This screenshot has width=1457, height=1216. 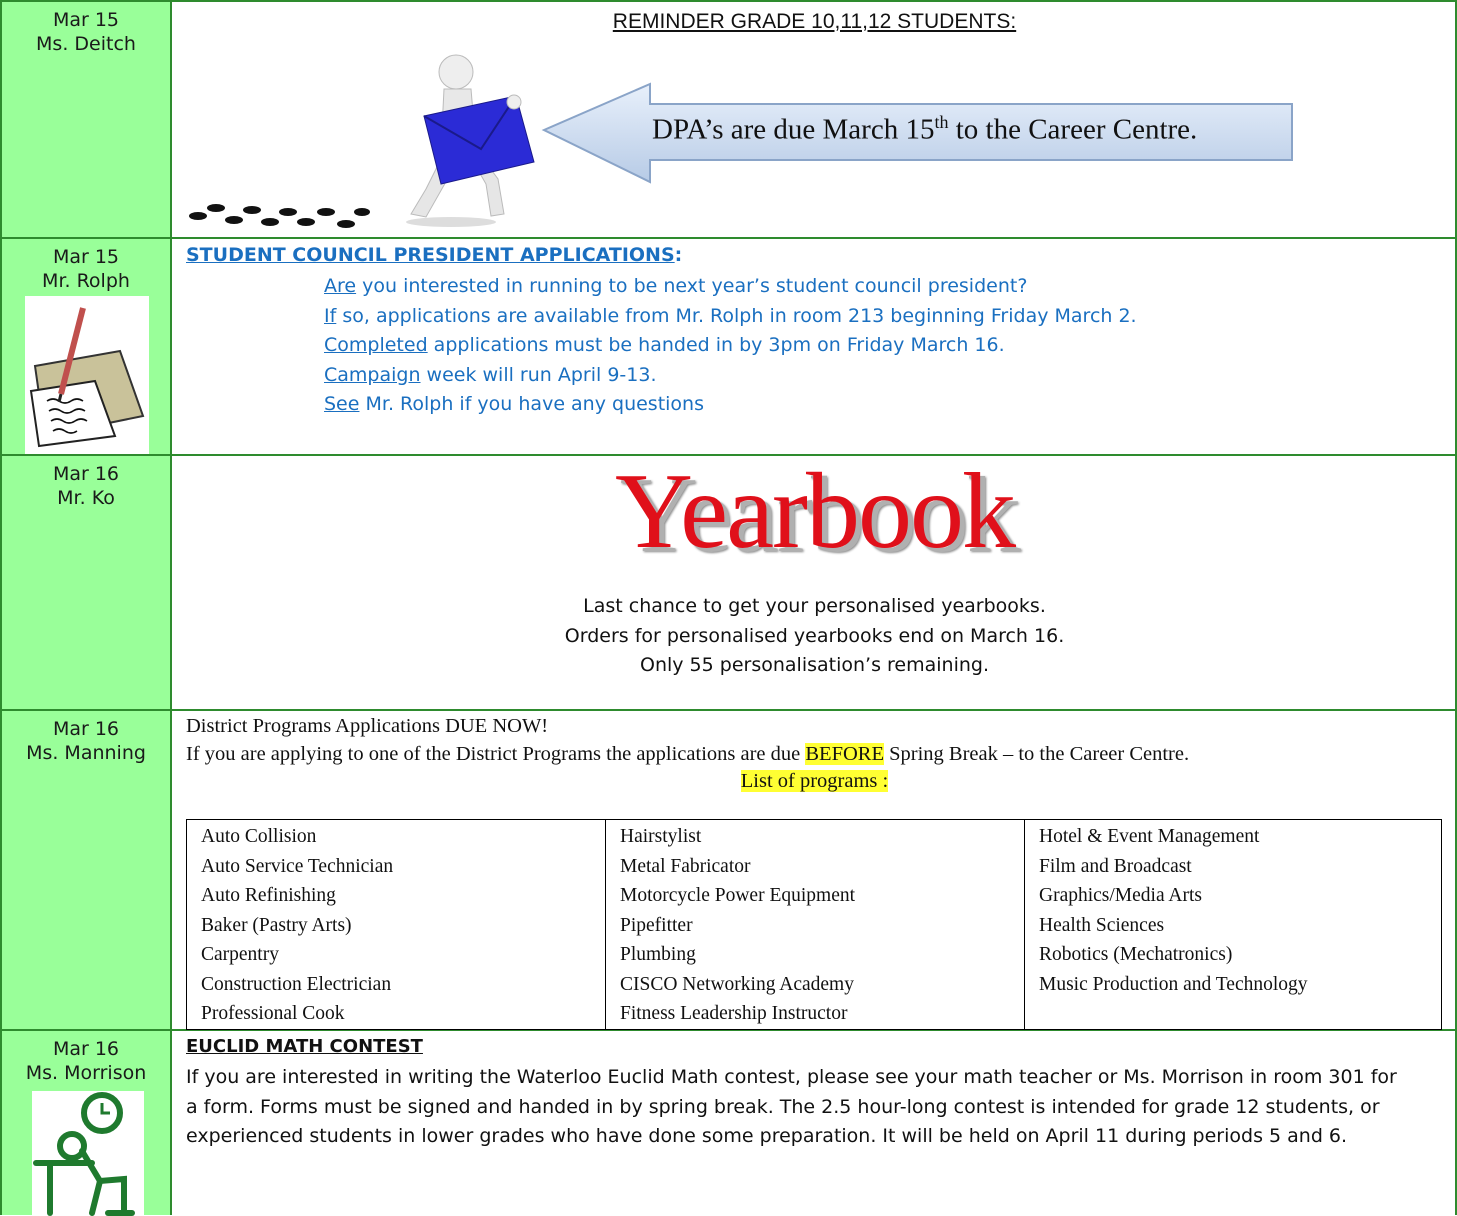 I want to click on teacher: Mr. Ko, so click(x=86, y=498).